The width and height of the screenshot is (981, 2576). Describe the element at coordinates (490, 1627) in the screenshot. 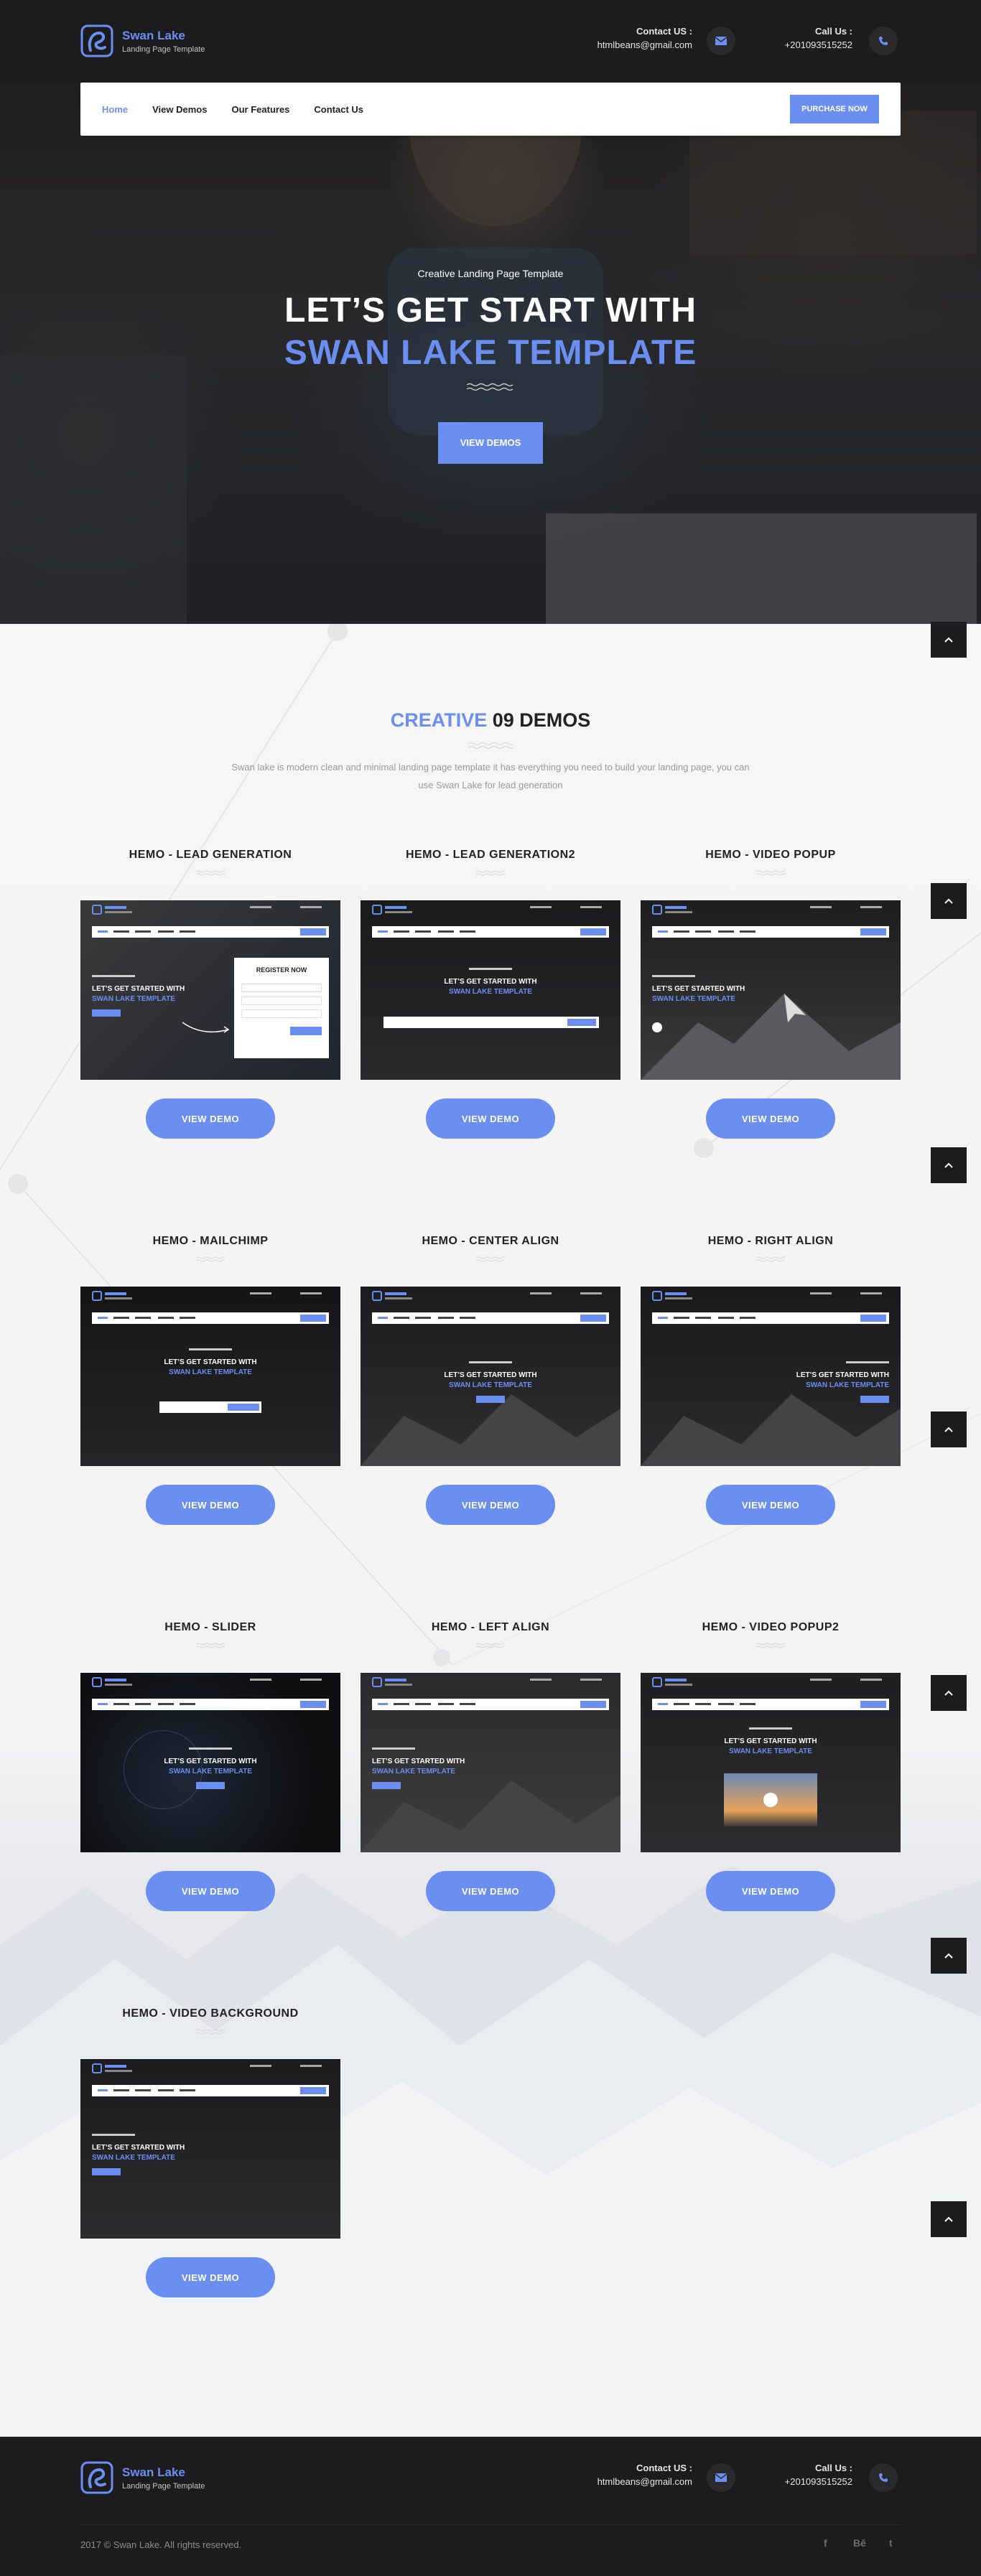

I see `demo-title: HEMO - LEFT ALIGN` at that location.